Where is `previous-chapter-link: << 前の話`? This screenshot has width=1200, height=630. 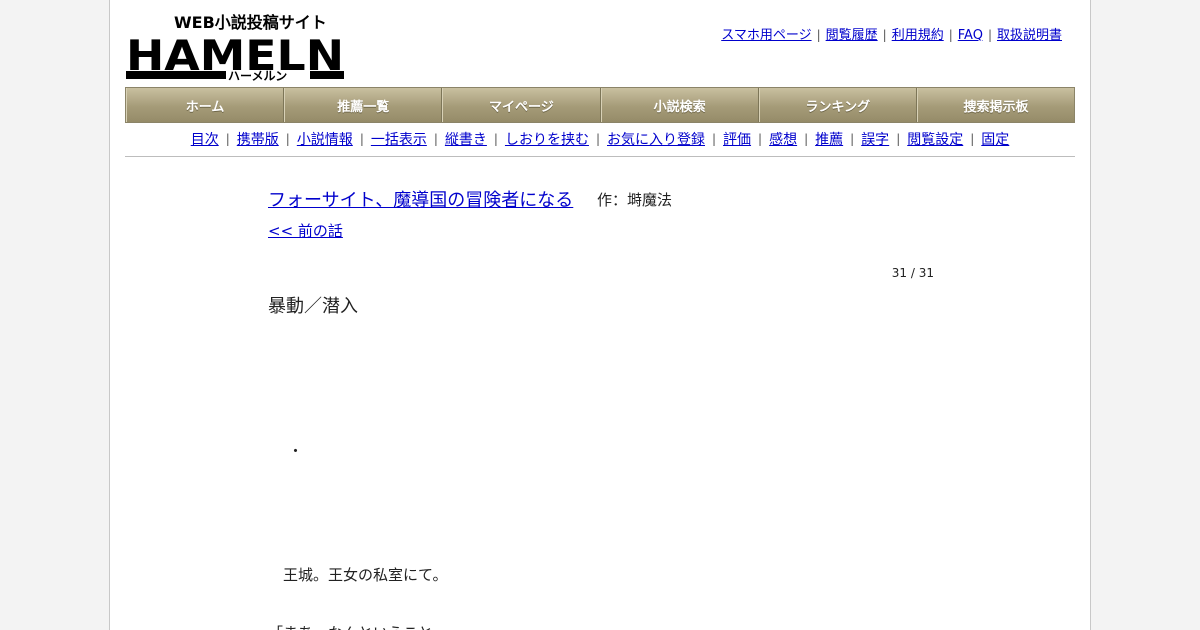
previous-chapter-link: << 前の話 is located at coordinates (305, 230).